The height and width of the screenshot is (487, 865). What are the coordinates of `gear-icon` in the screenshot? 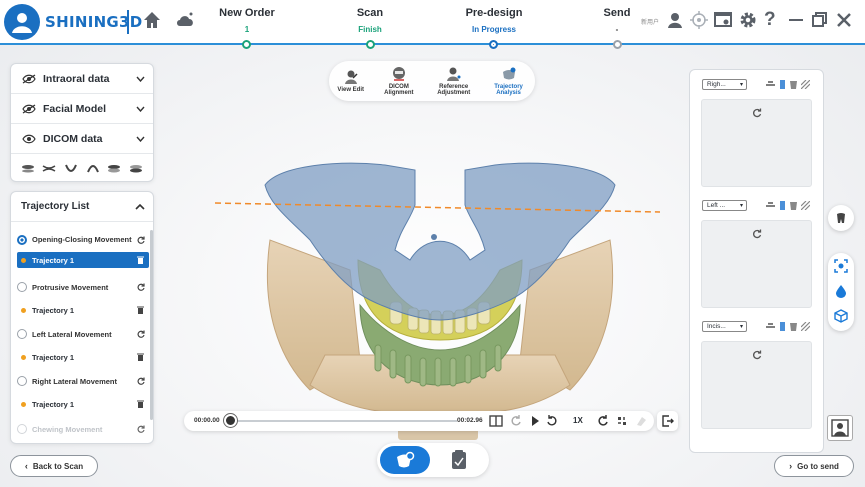 It's located at (748, 21).